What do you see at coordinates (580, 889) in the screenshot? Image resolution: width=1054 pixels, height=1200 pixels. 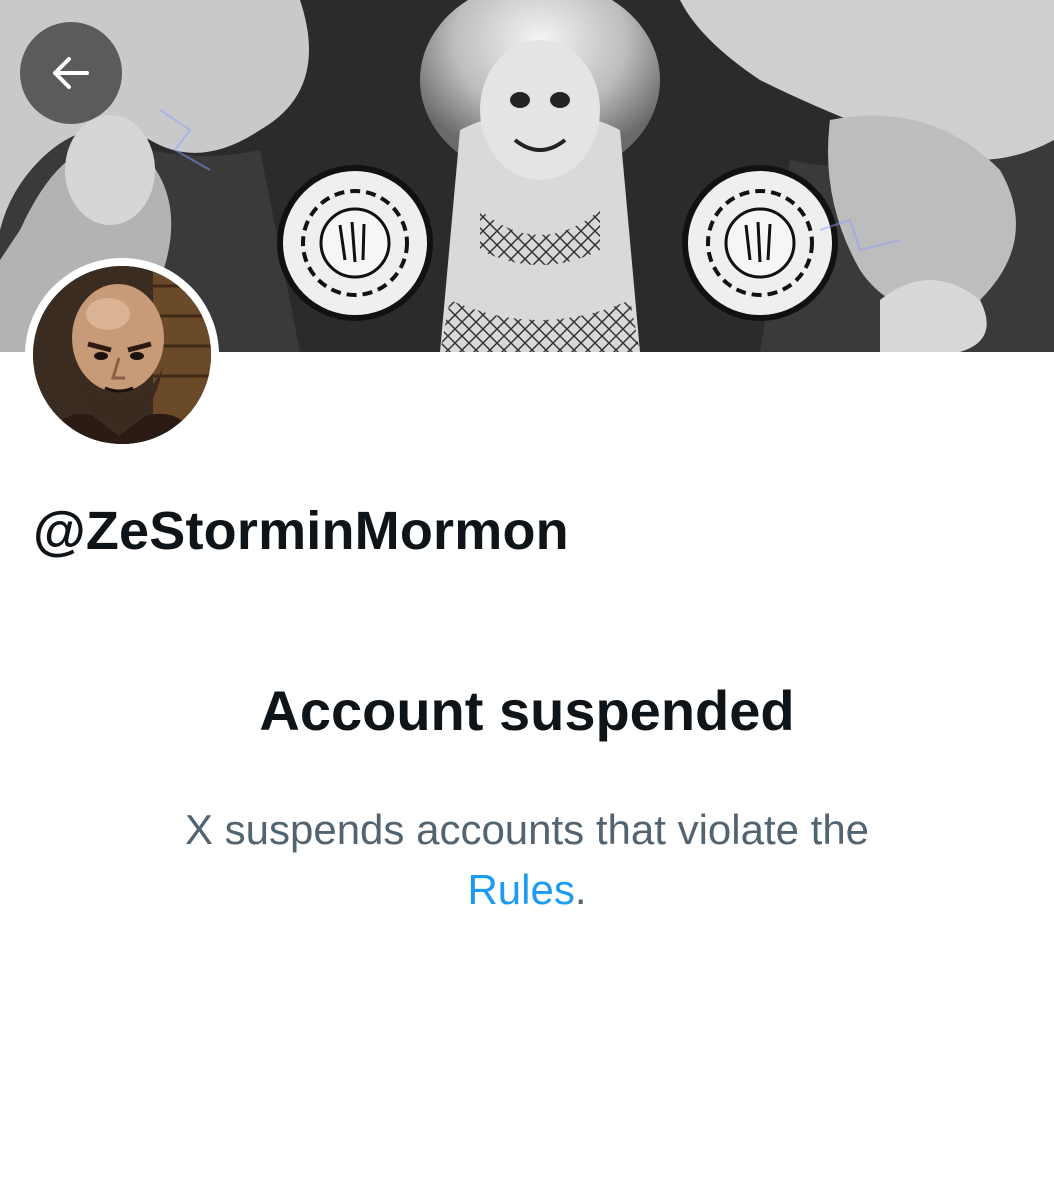 I see `suspension-message-suffix: .` at bounding box center [580, 889].